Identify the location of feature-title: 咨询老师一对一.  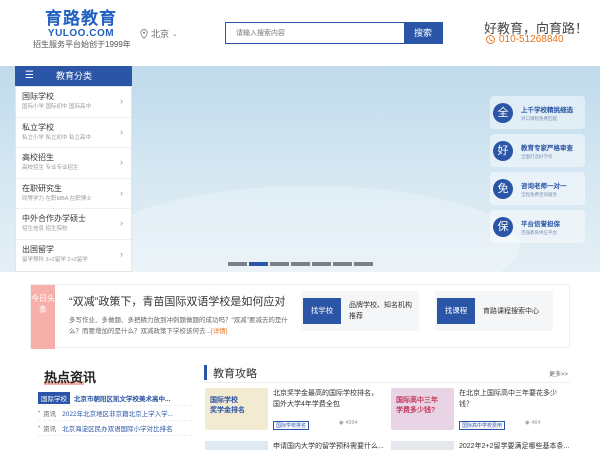
(544, 186).